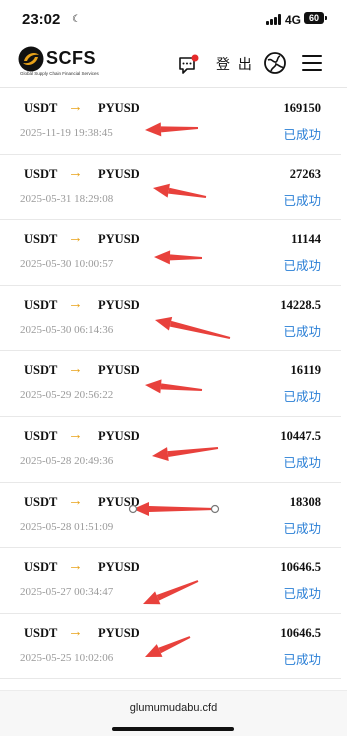 This screenshot has height=736, width=347. Describe the element at coordinates (305, 173) in the screenshot. I see `transaction-amount: 27263` at that location.